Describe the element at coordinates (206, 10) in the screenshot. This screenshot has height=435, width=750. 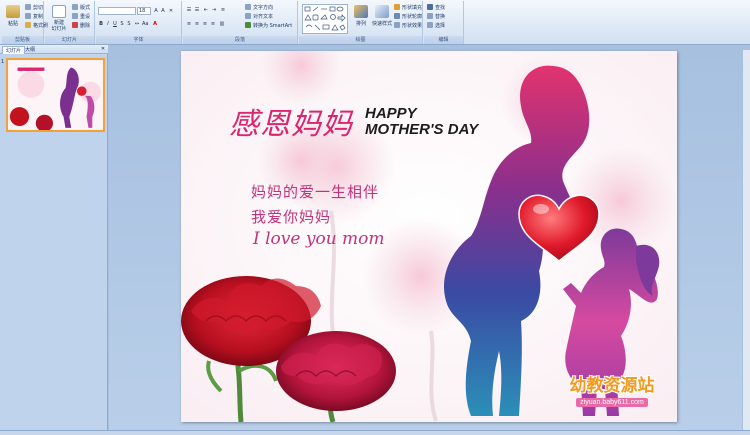
I see `decrease-indent-icon: ⇤` at that location.